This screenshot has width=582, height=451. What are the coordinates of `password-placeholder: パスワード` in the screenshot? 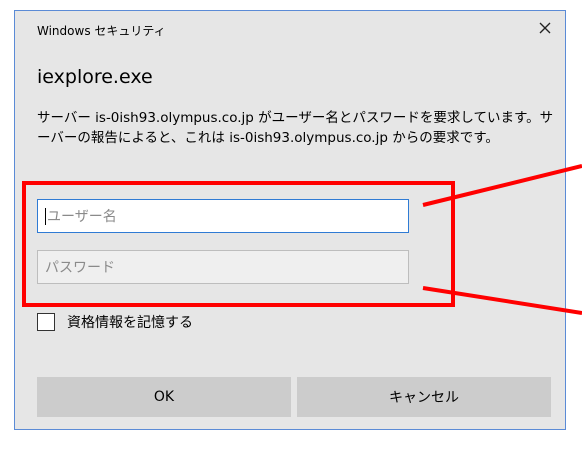 It's located at (80, 268).